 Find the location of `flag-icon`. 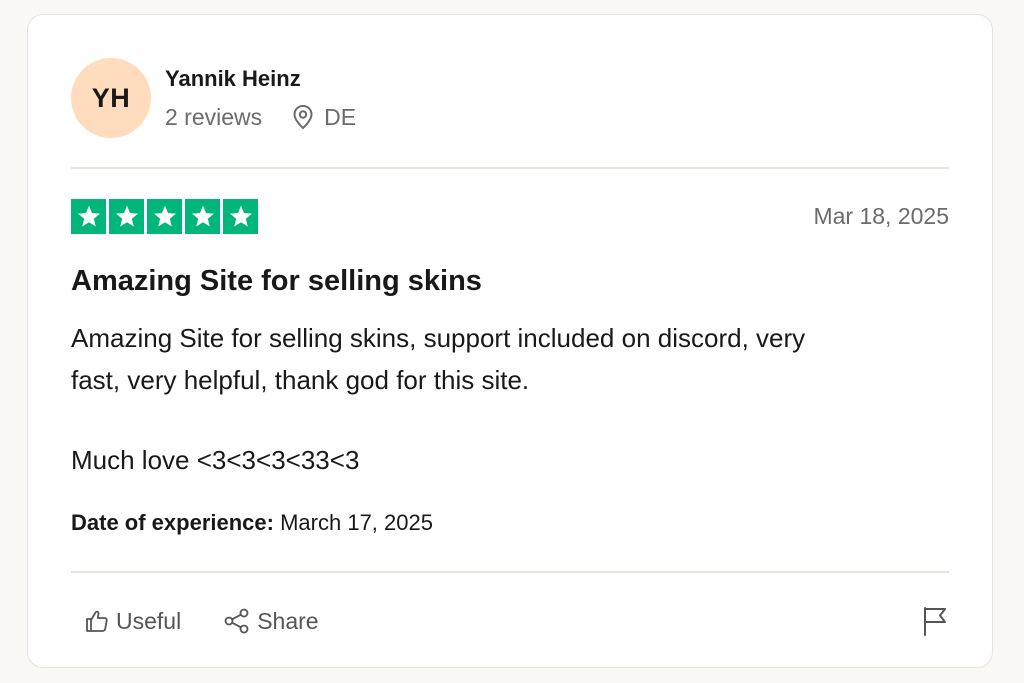

flag-icon is located at coordinates (935, 621).